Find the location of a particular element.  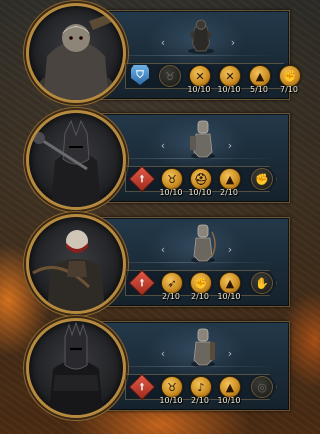

skill-level: 5/10 is located at coordinates (259, 89).